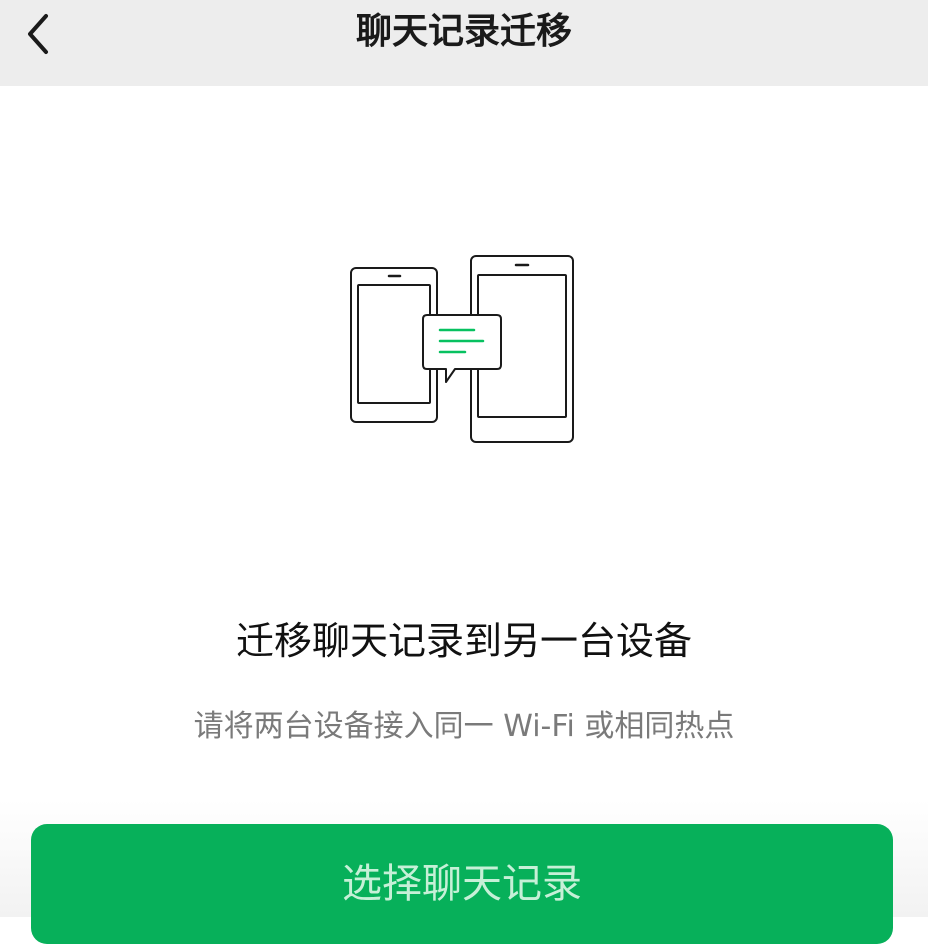 Image resolution: width=928 pixels, height=944 pixels. I want to click on nav-bar: 聊天记录迁移, so click(464, 43).